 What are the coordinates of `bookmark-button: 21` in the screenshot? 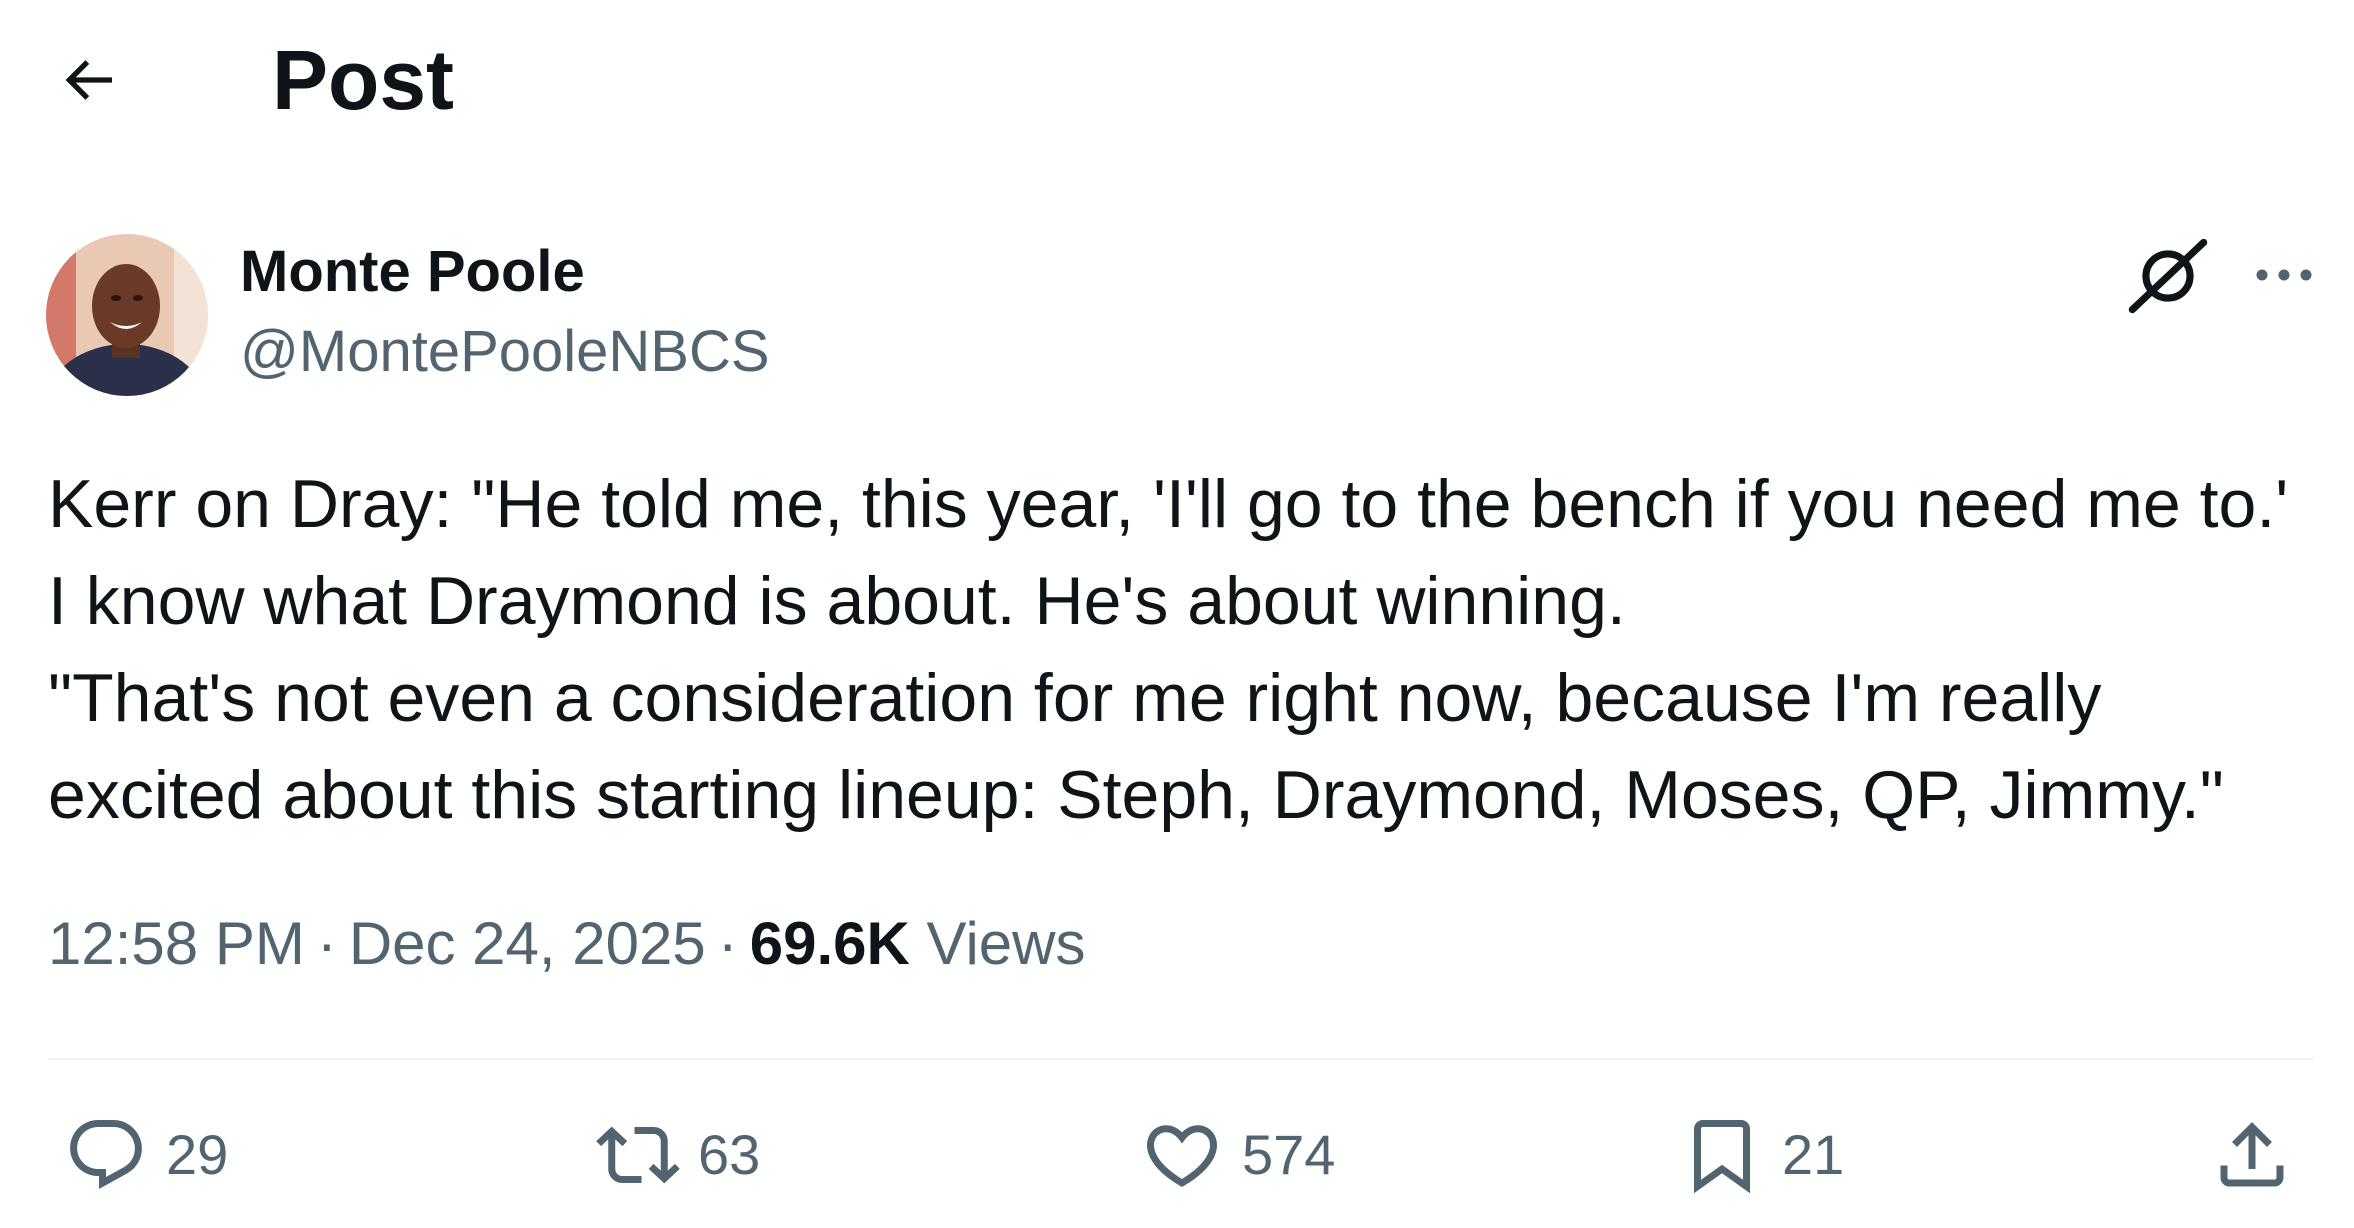 It's located at (1762, 1155).